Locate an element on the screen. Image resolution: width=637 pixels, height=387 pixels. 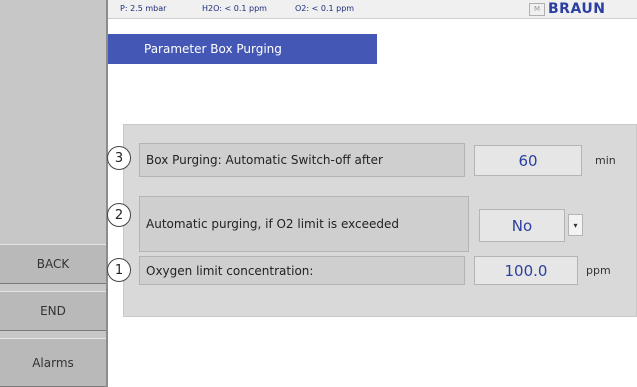
h2o-readout: H2O: < 0.1 ppm is located at coordinates (234, 8).